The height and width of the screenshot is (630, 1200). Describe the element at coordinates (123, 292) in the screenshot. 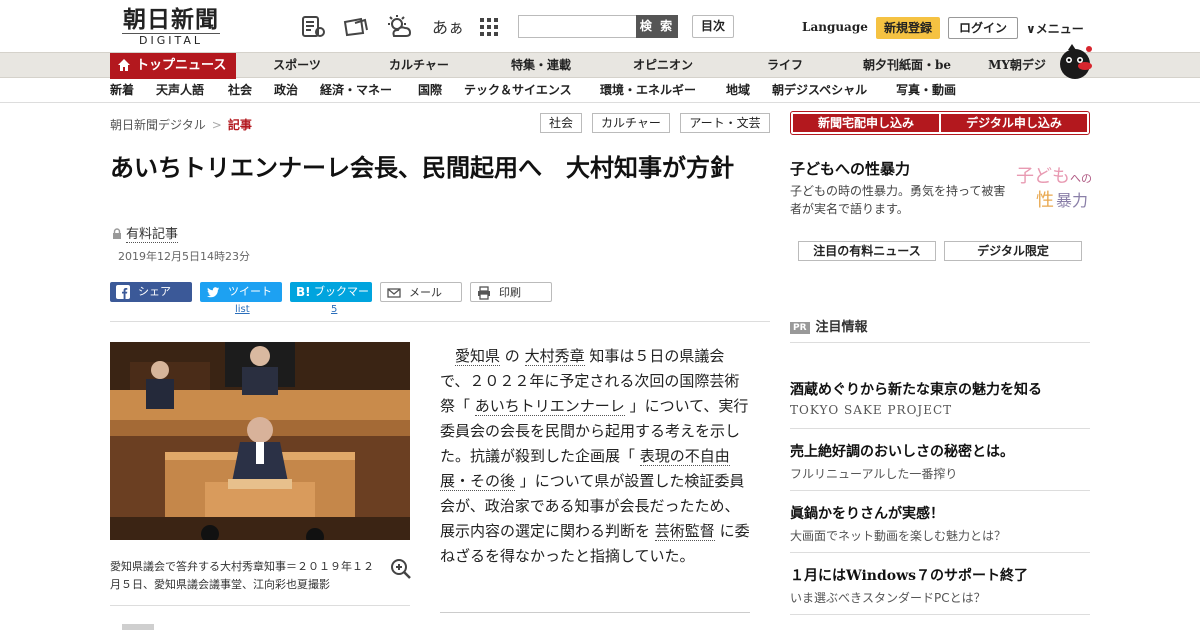

I see `facebook-icon` at that location.